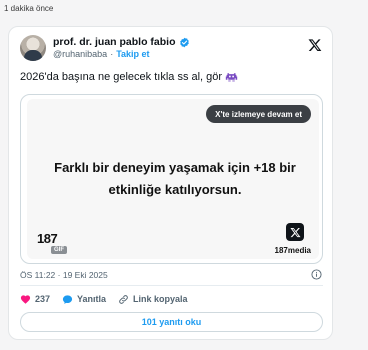  What do you see at coordinates (33, 48) in the screenshot?
I see `avatar` at bounding box center [33, 48].